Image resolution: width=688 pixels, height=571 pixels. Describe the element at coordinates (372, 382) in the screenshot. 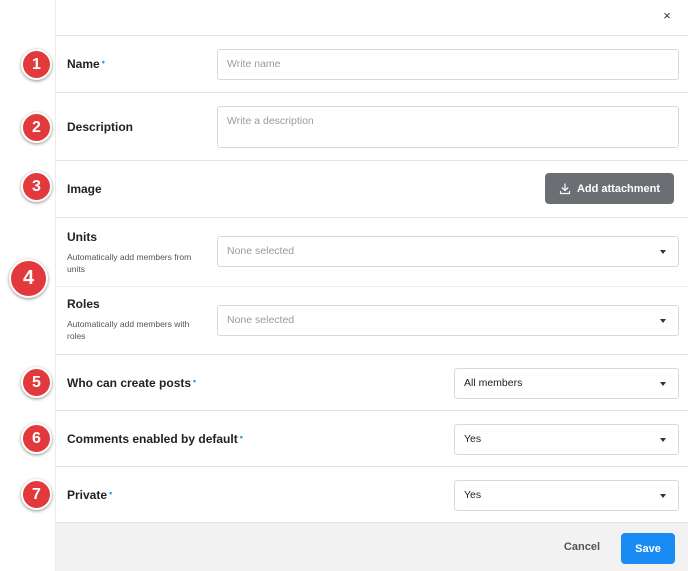

I see `who-can-post-row: Who can create posts • All members` at that location.